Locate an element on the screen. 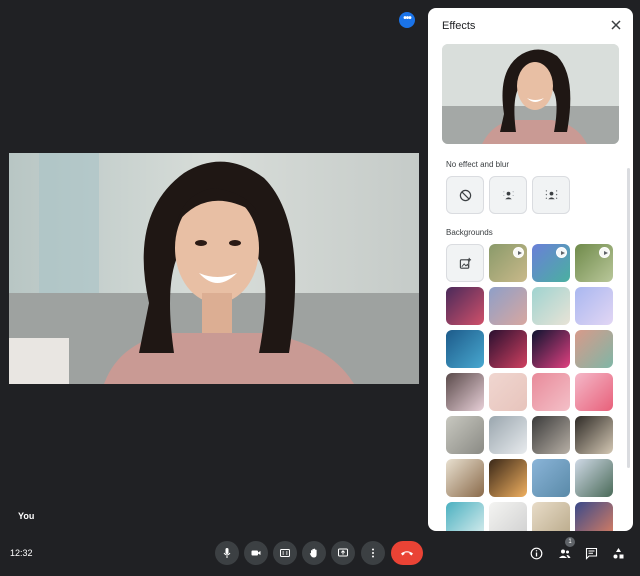 The height and width of the screenshot is (576, 640). camera-button is located at coordinates (256, 553).